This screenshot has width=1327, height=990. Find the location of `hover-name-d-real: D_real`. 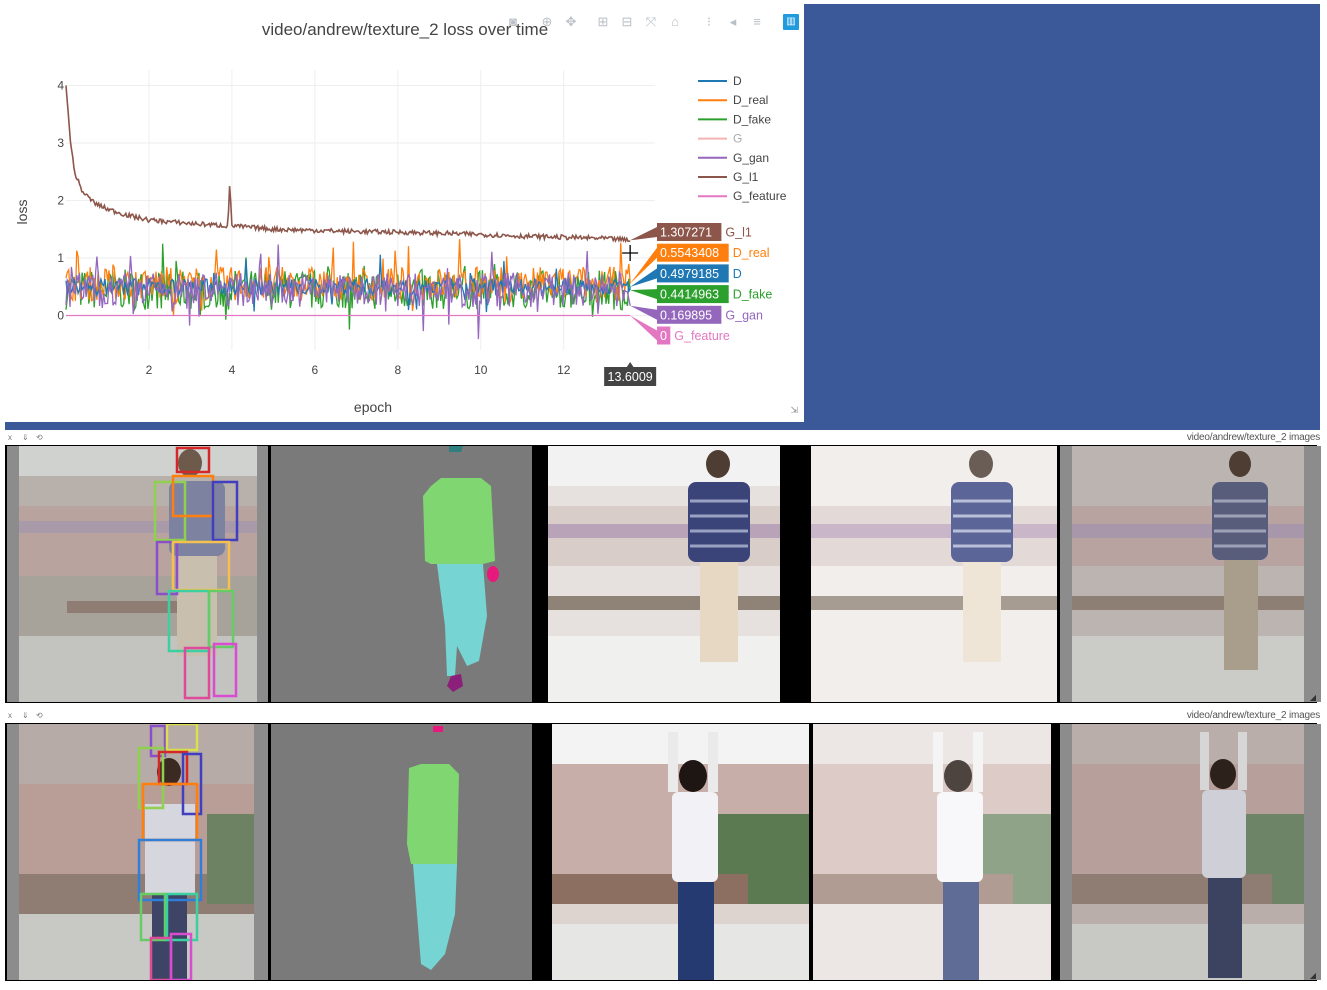

hover-name-d-real: D_real is located at coordinates (751, 253).